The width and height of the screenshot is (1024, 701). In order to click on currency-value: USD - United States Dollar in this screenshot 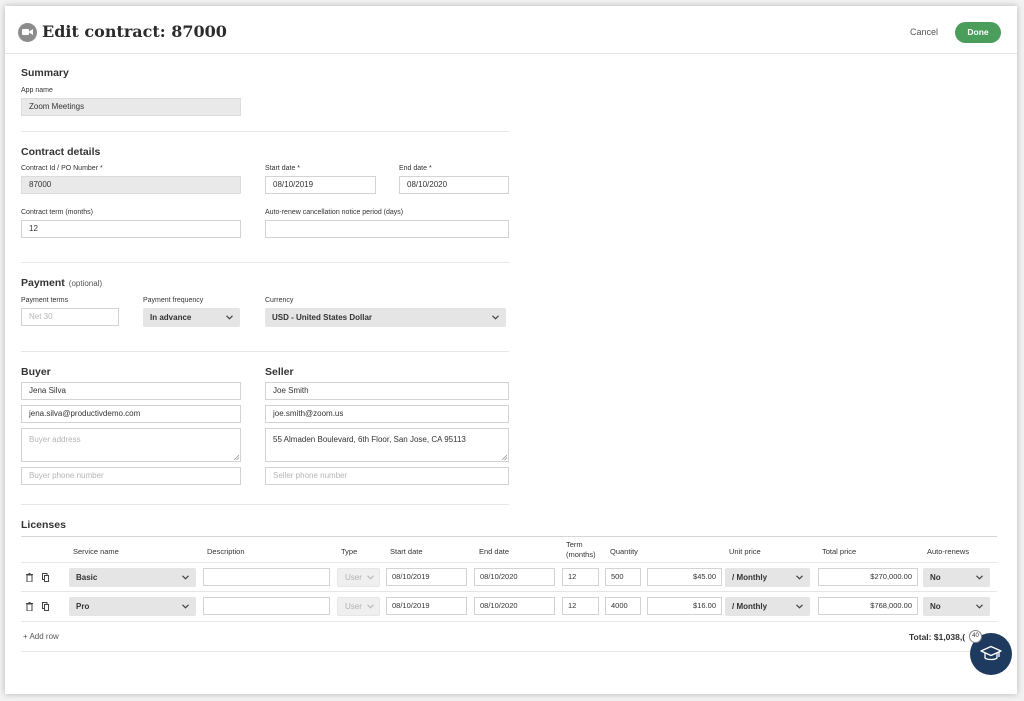, I will do `click(322, 317)`.